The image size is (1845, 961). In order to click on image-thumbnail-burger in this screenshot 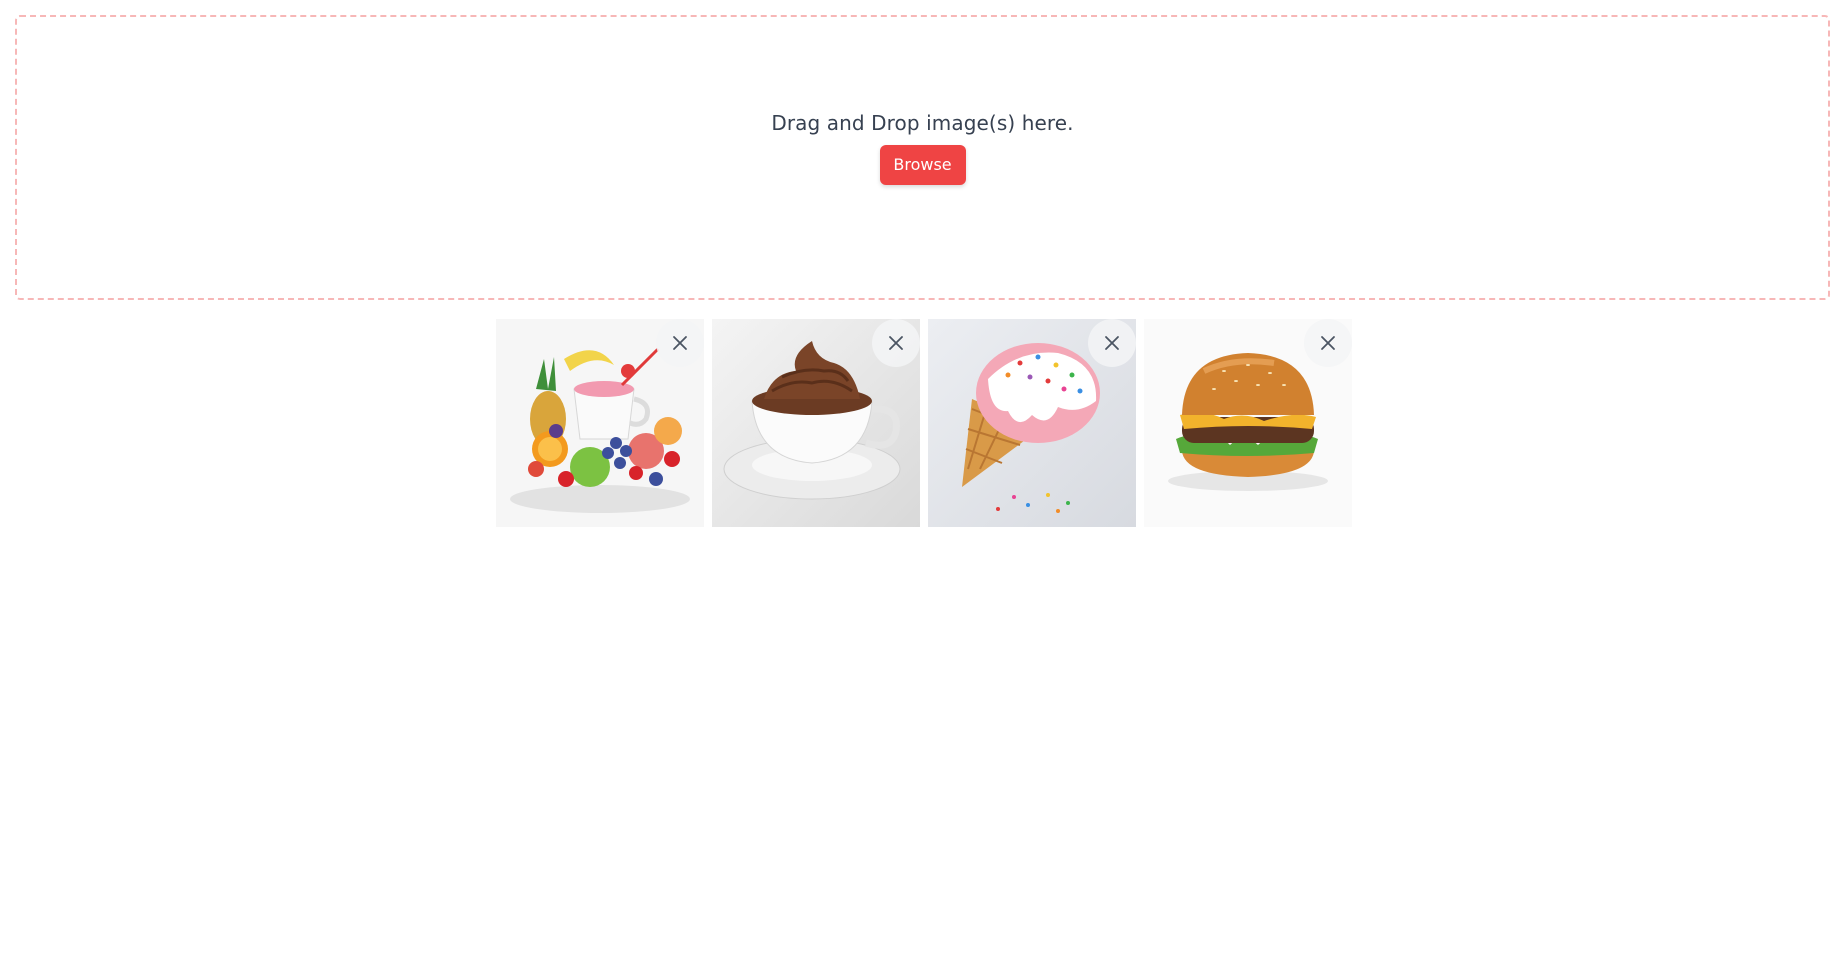, I will do `click(1248, 423)`.